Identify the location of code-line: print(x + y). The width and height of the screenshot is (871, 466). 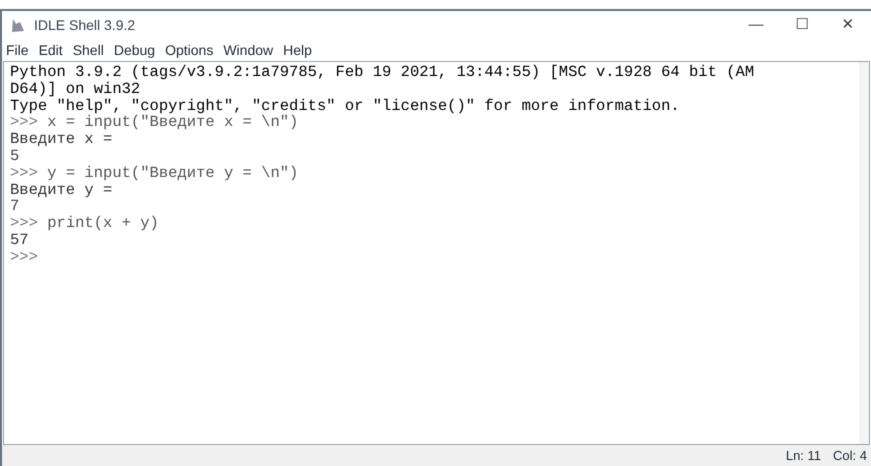
(103, 223).